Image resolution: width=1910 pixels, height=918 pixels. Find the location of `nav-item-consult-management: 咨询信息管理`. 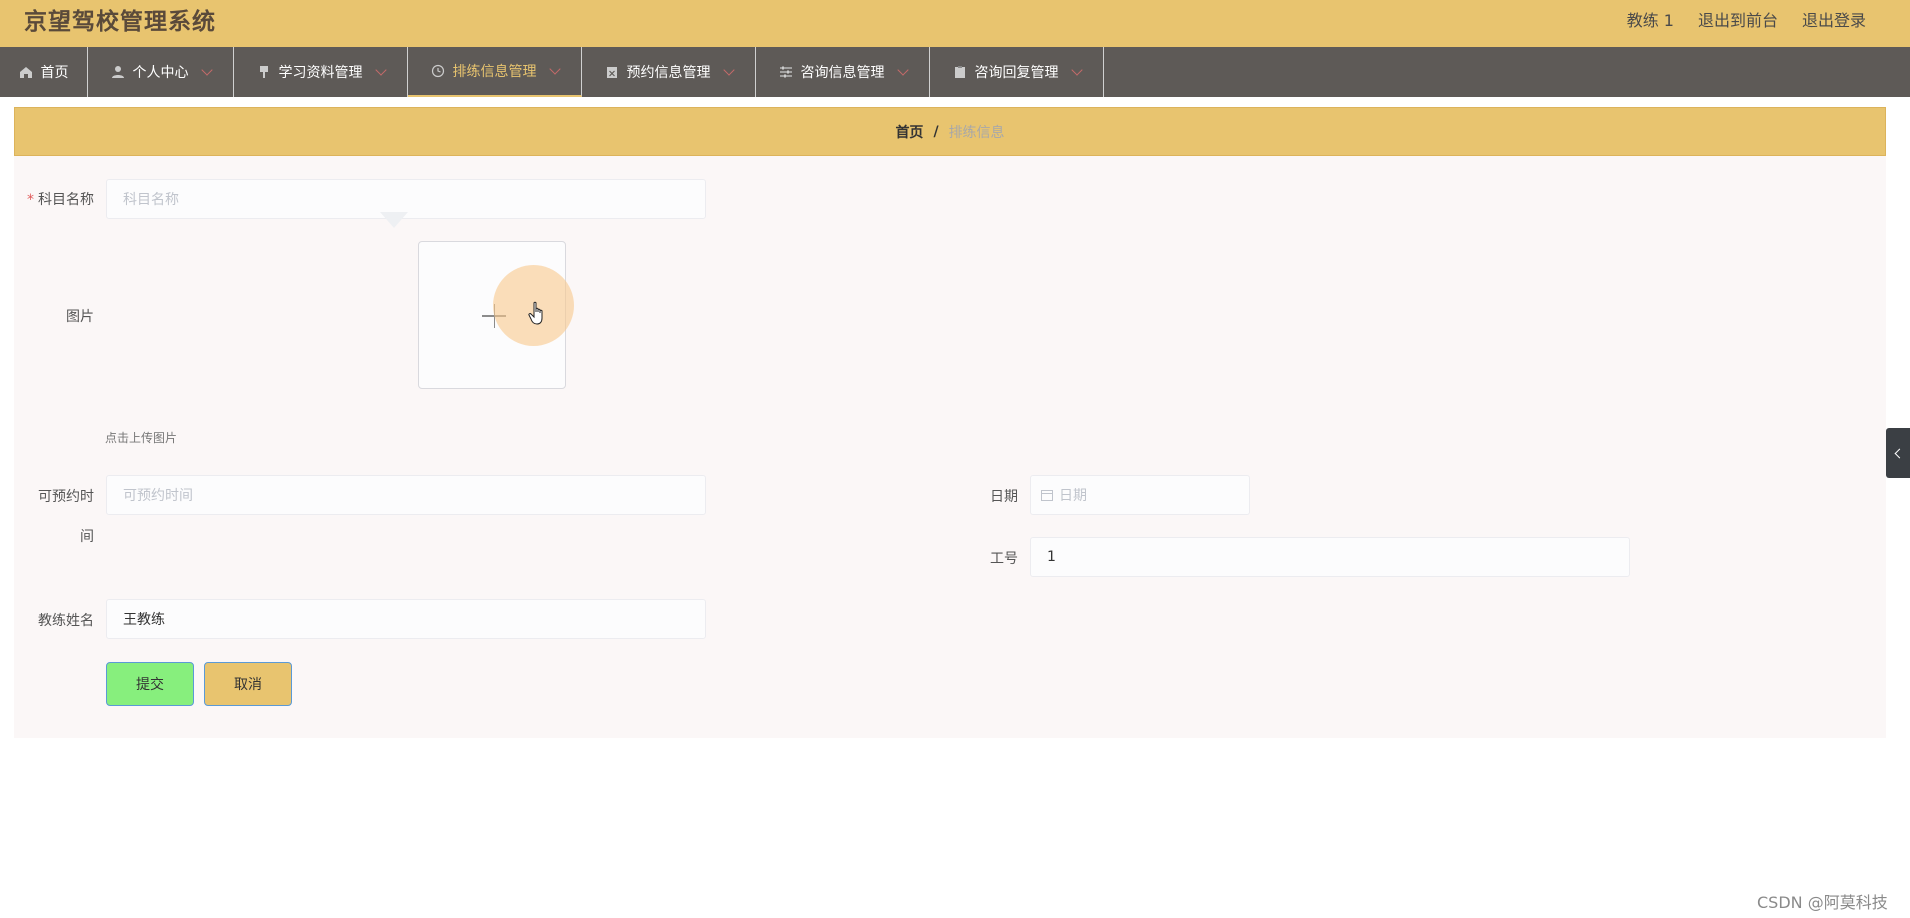

nav-item-consult-management: 咨询信息管理 is located at coordinates (843, 72).